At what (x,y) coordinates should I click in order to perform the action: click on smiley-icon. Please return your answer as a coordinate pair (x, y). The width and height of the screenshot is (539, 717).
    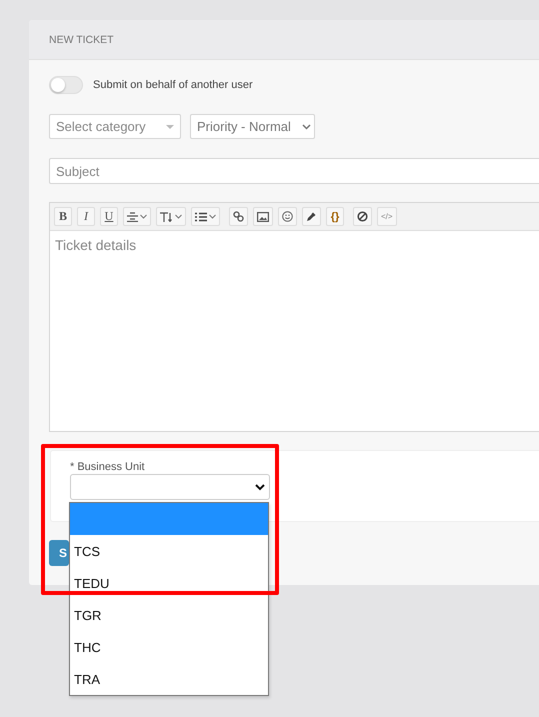
    Looking at the image, I should click on (287, 216).